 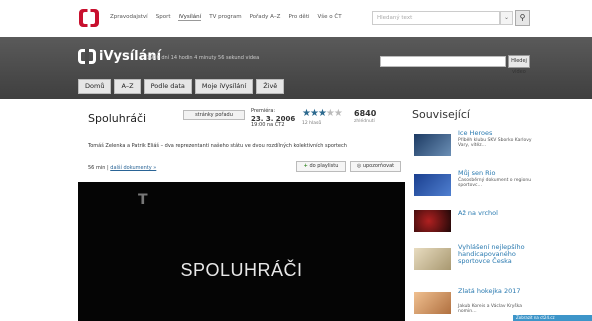 What do you see at coordinates (519, 65) in the screenshot?
I see `video-search-button: Hledej video` at bounding box center [519, 65].